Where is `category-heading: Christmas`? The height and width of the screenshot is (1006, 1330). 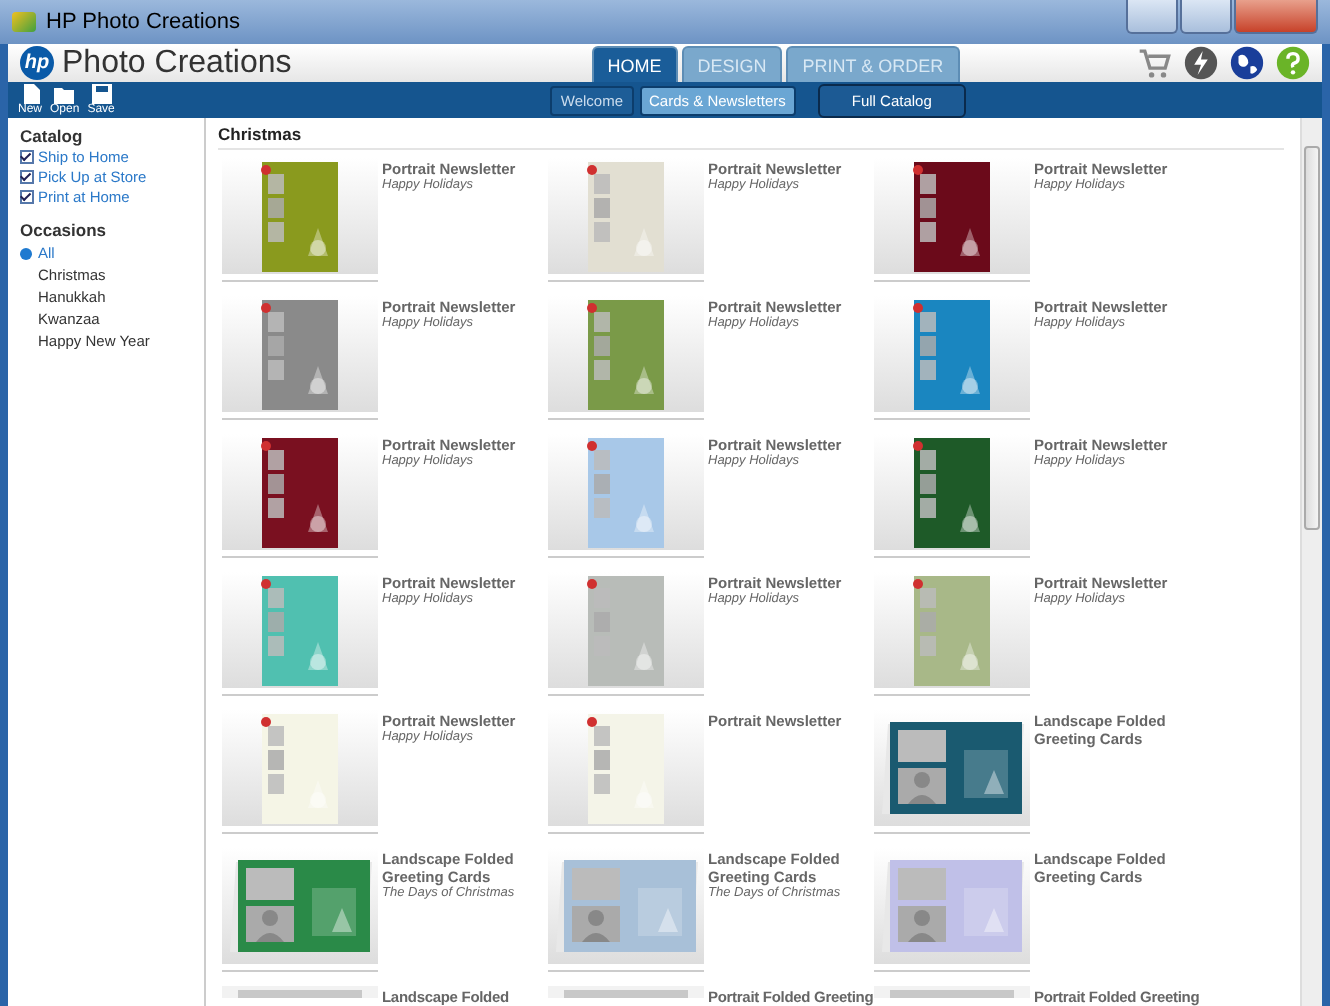 category-heading: Christmas is located at coordinates (751, 137).